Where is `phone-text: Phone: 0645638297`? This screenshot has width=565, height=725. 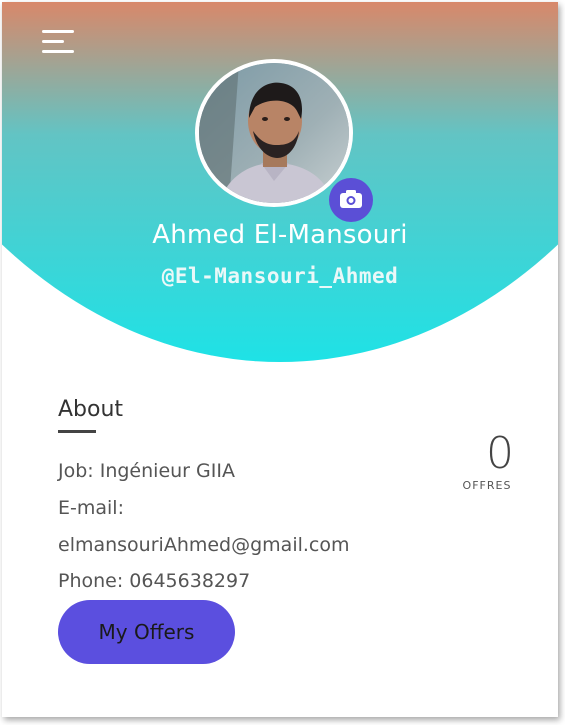 phone-text: Phone: 0645638297 is located at coordinates (154, 581).